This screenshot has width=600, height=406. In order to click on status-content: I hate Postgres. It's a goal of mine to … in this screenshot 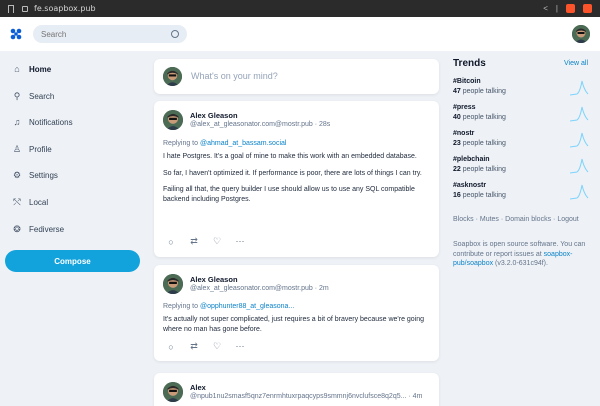, I will do `click(298, 181)`.